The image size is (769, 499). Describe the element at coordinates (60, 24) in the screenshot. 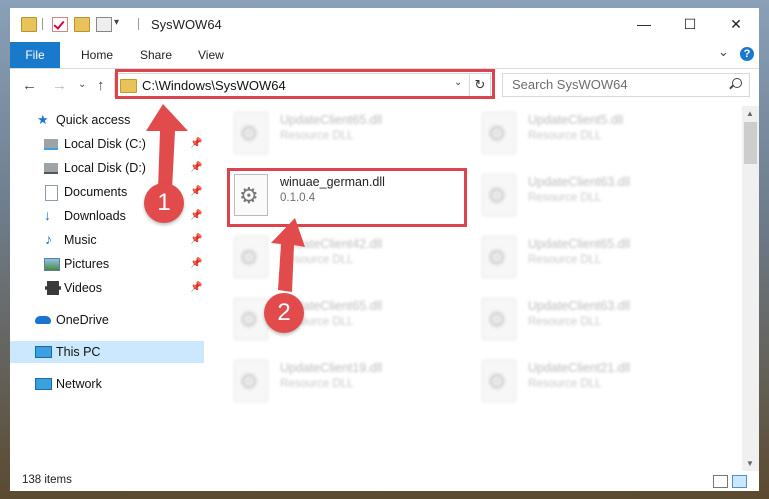

I see `properties-icon` at that location.